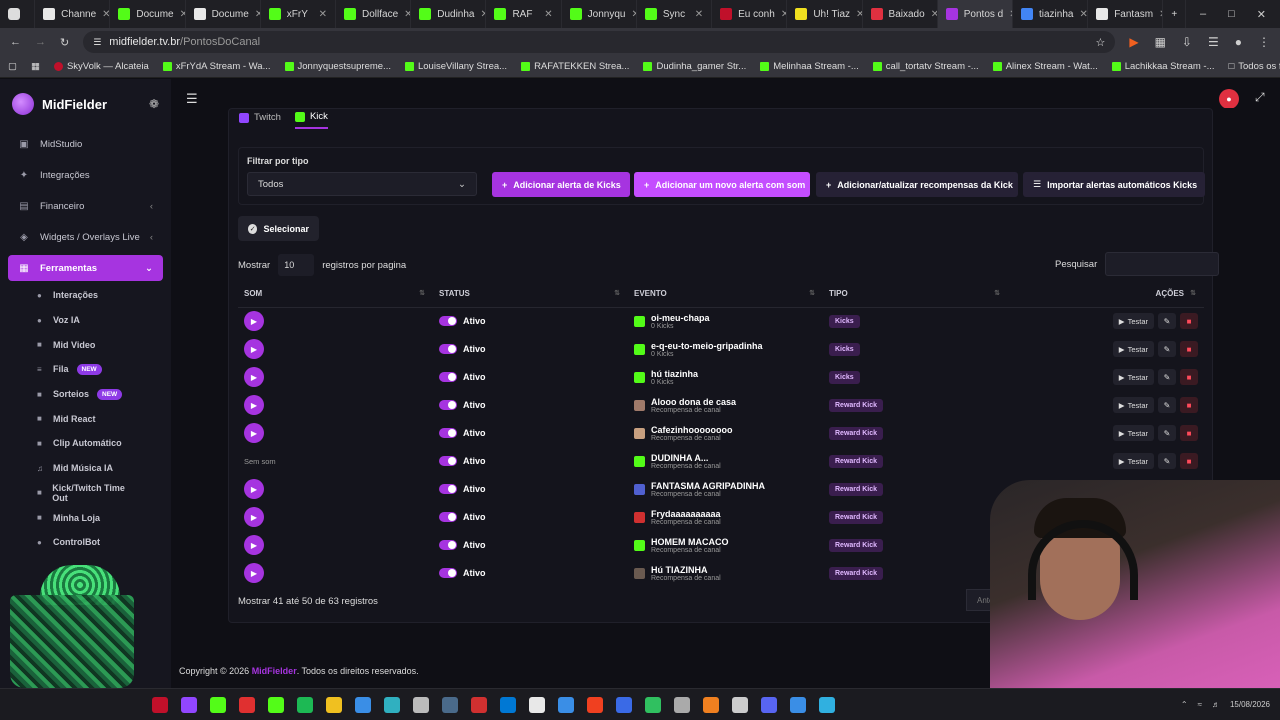  What do you see at coordinates (15, 42) in the screenshot?
I see `back-icon: ←` at bounding box center [15, 42].